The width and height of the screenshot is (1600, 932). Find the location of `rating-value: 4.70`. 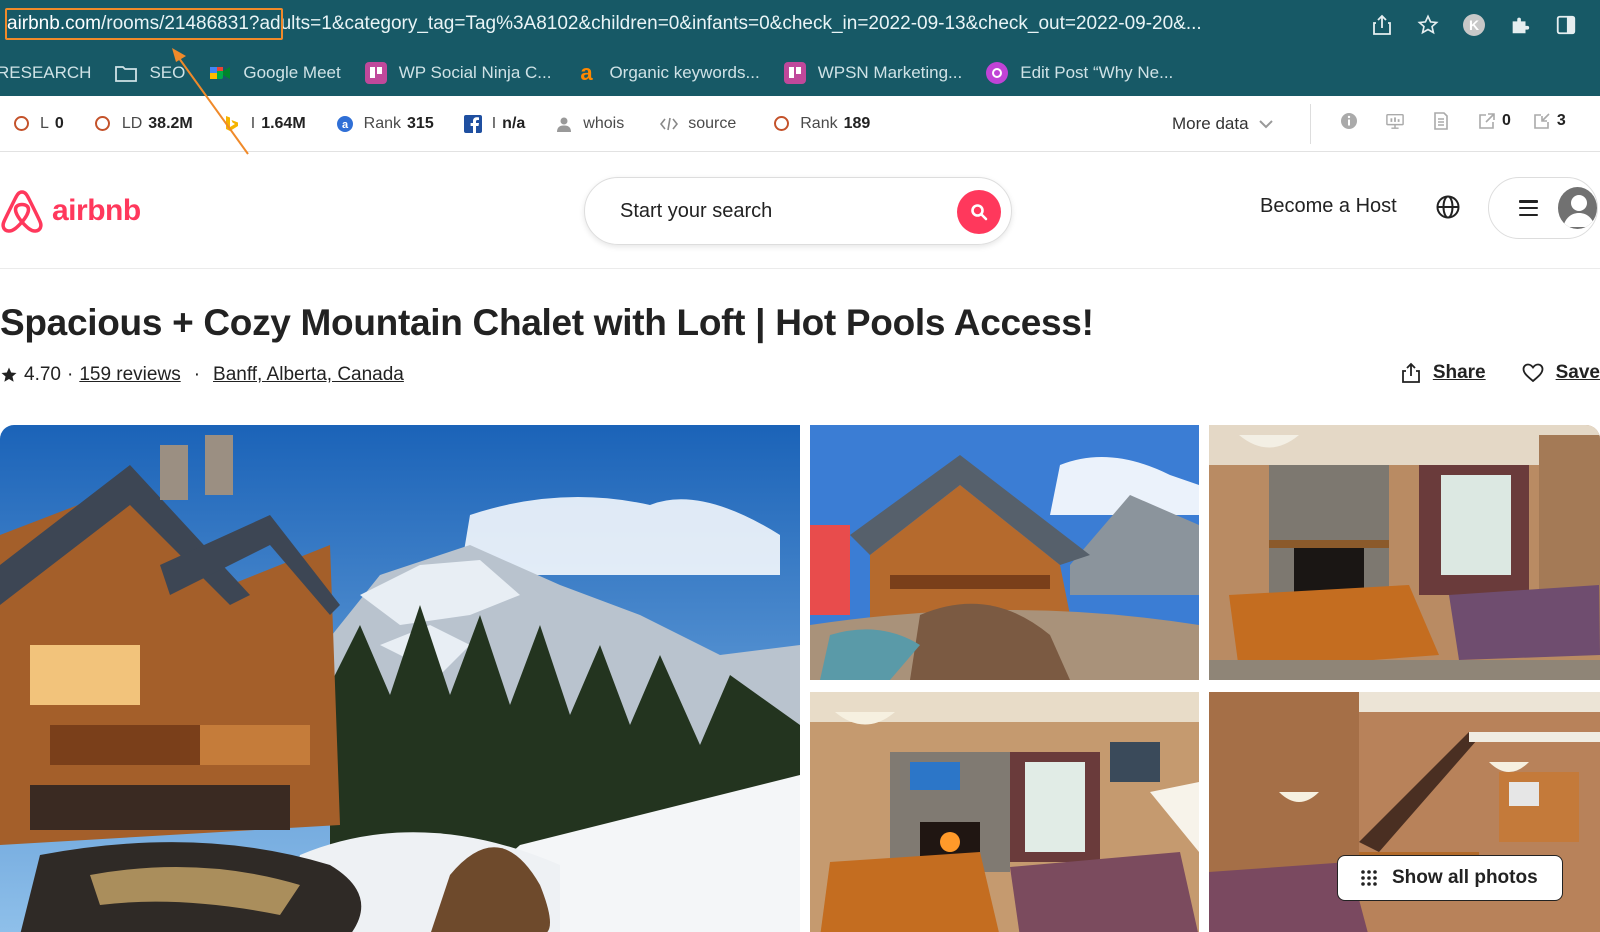

rating-value: 4.70 is located at coordinates (42, 374).